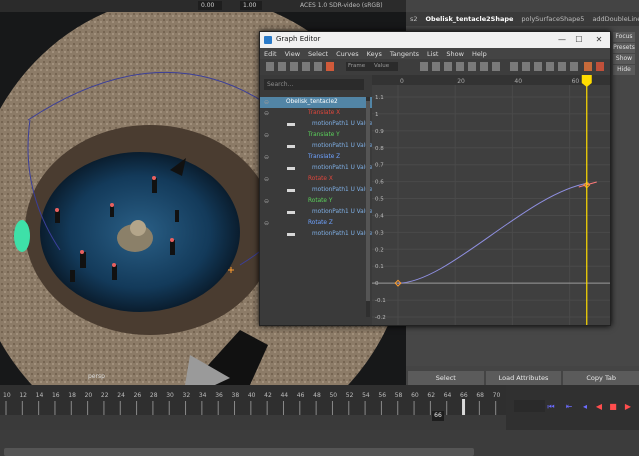 The width and height of the screenshot is (639, 456). I want to click on linear-tangent-icon, so click(460, 66).